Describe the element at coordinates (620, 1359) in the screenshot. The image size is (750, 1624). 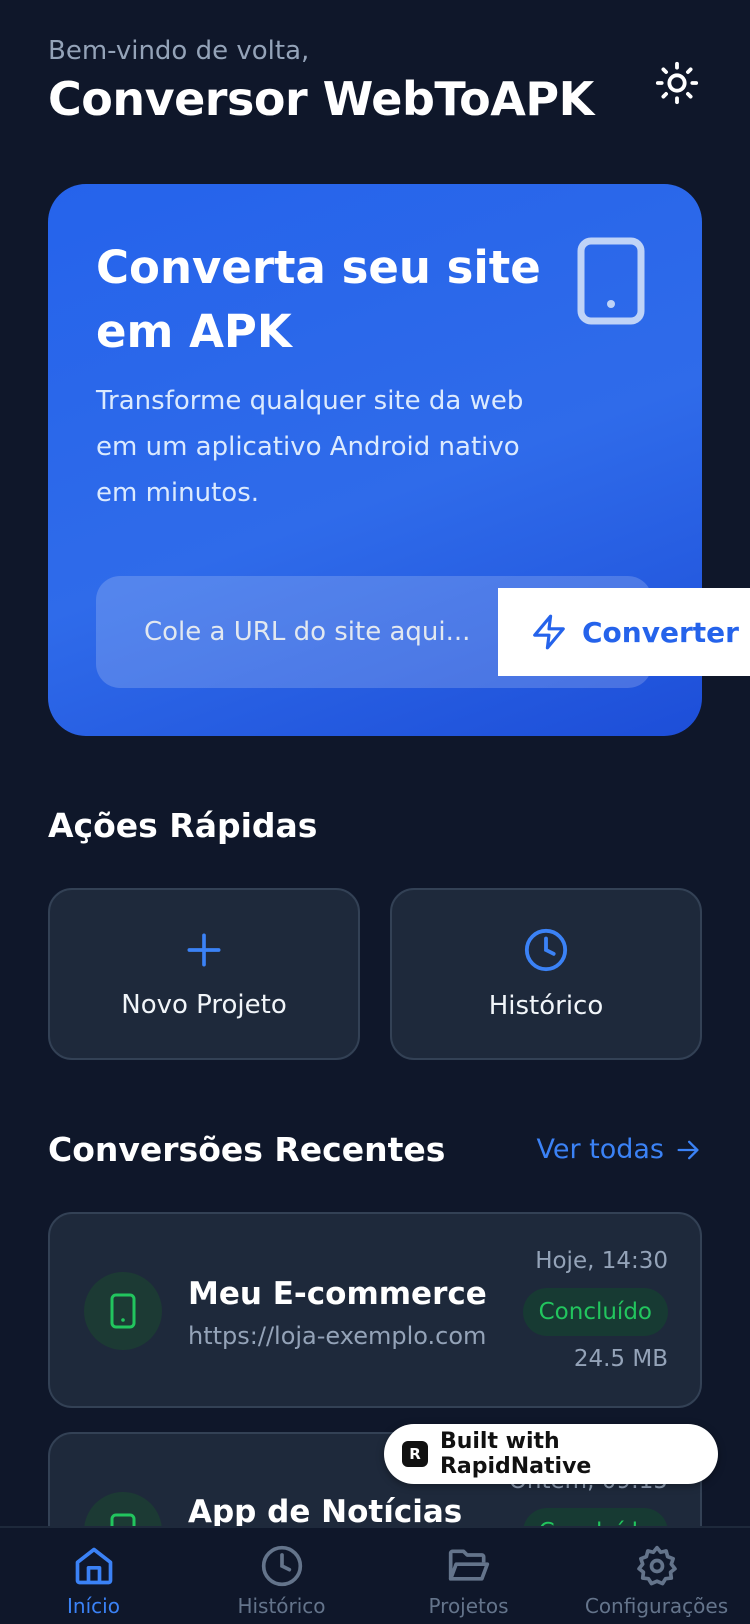
I see `conversion-size: 24.5 MB` at that location.